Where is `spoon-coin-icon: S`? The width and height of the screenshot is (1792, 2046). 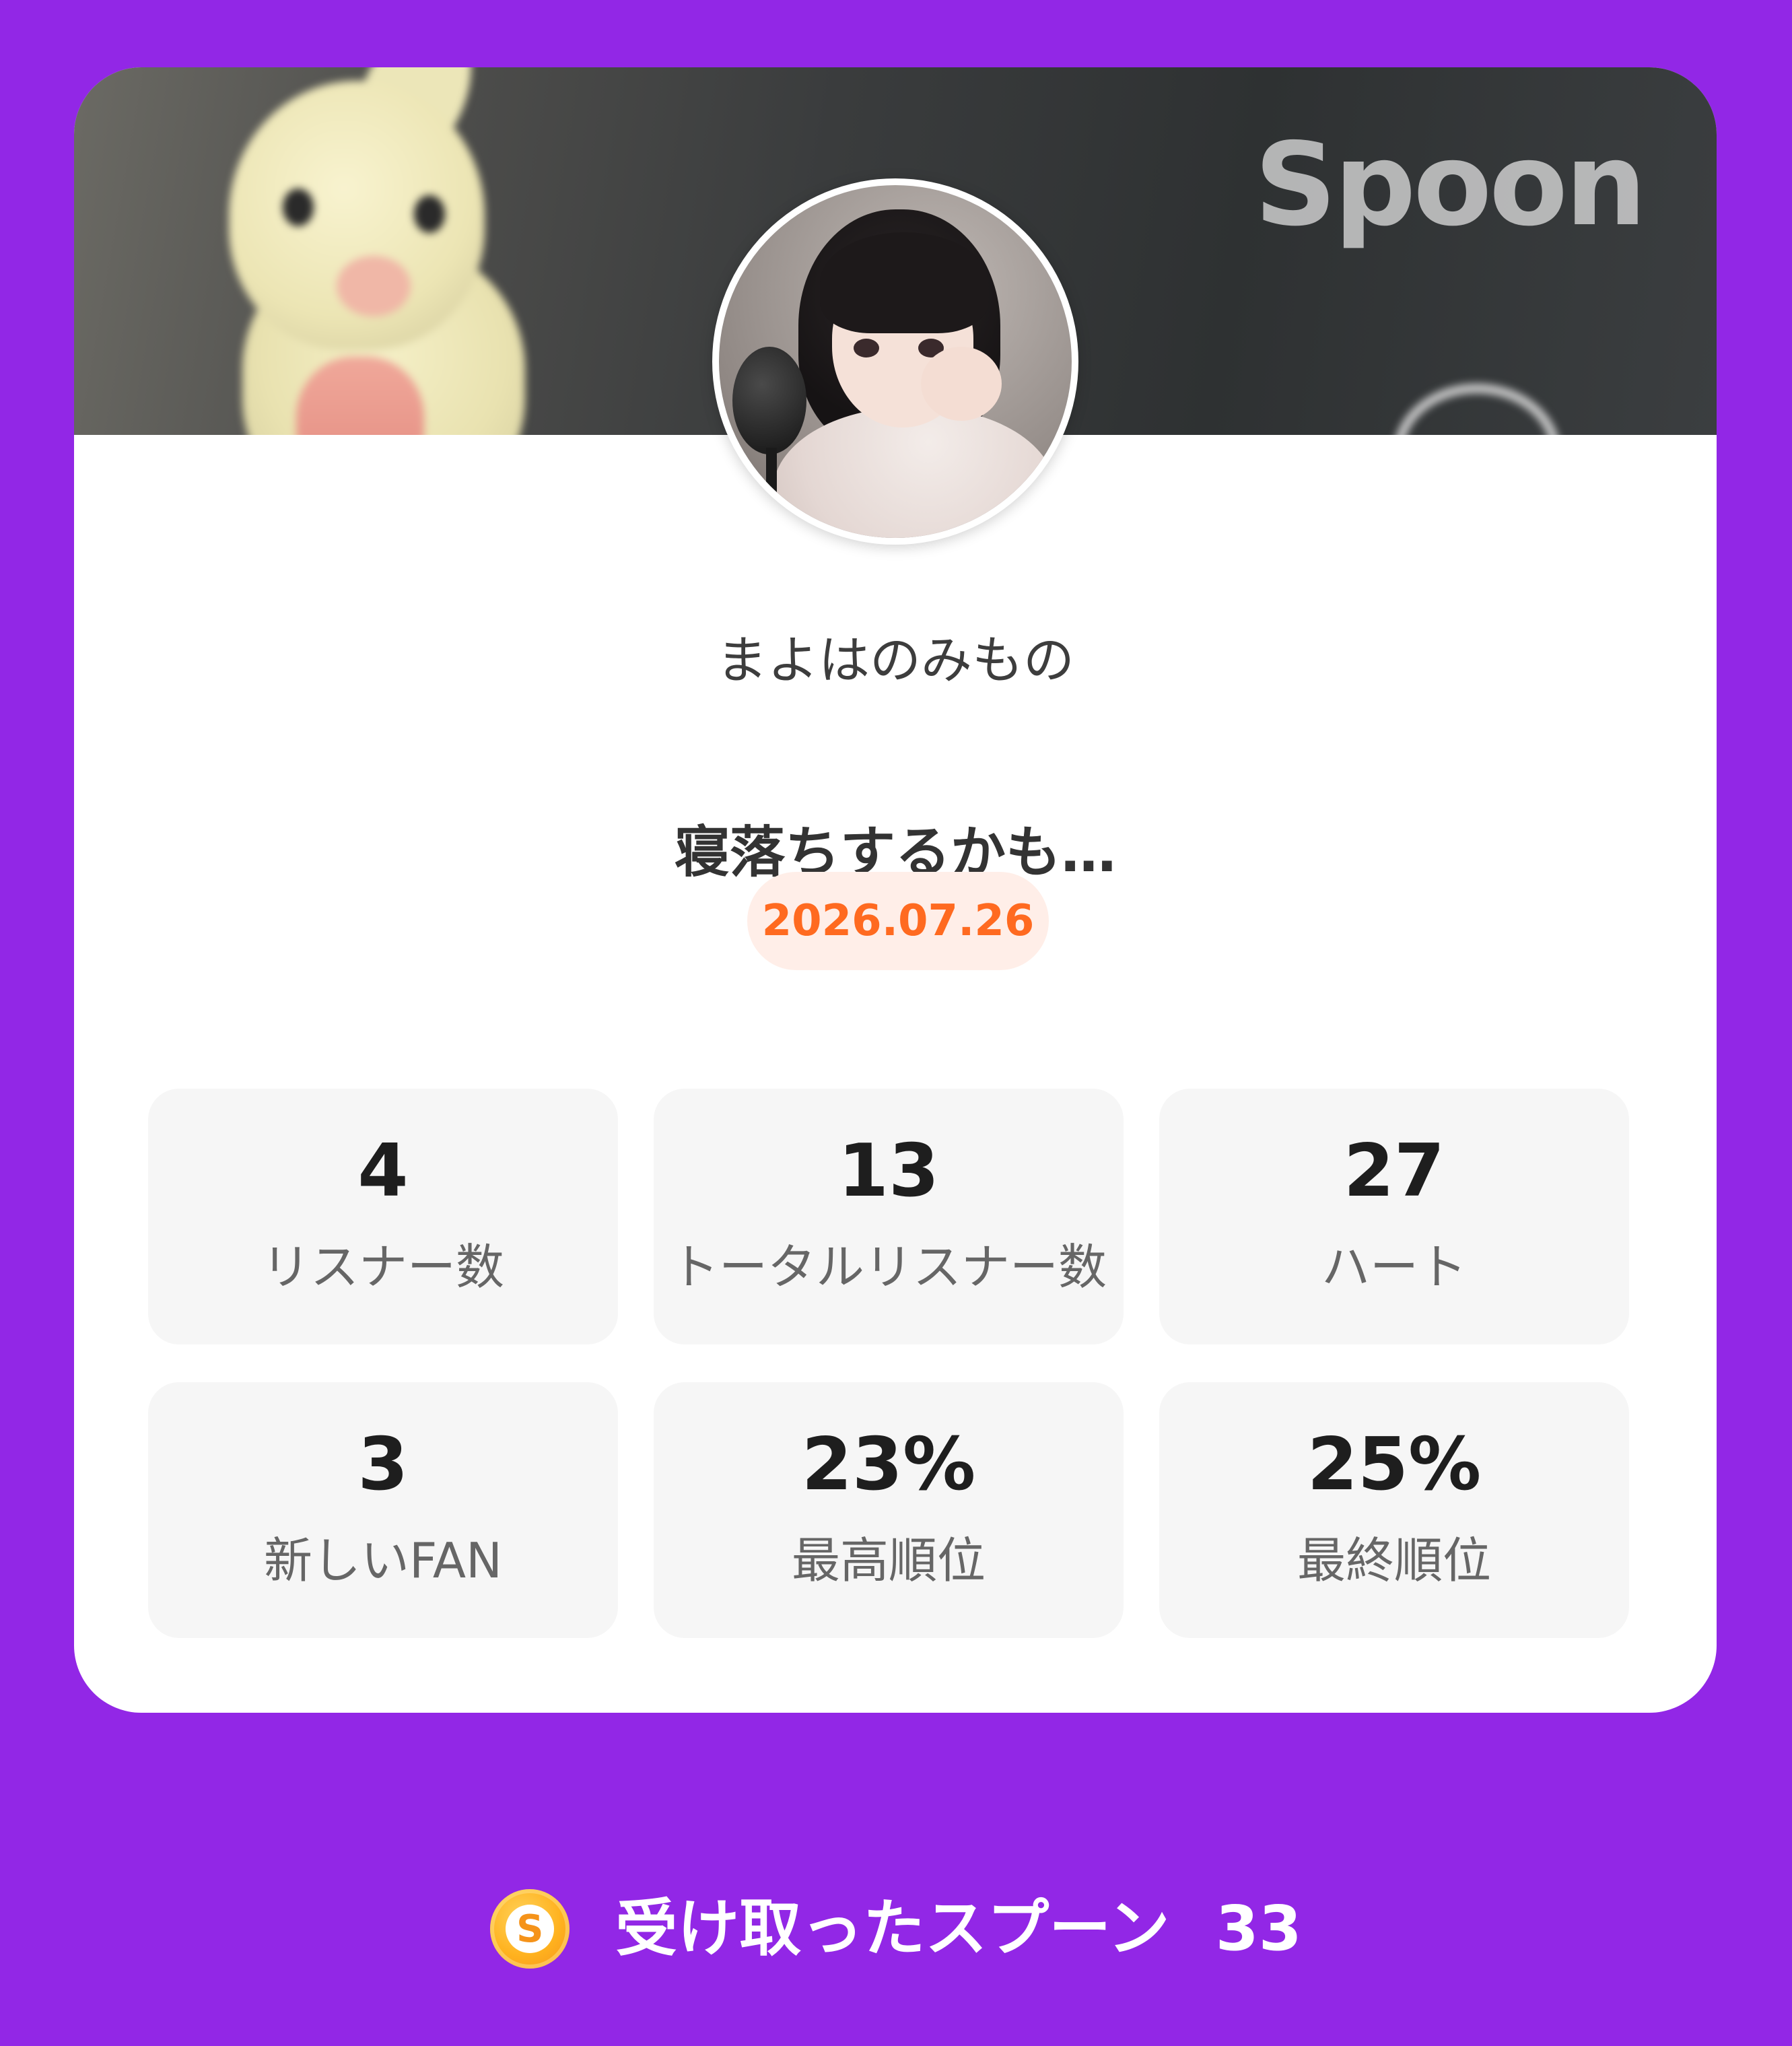
spoon-coin-icon: S is located at coordinates (530, 1929).